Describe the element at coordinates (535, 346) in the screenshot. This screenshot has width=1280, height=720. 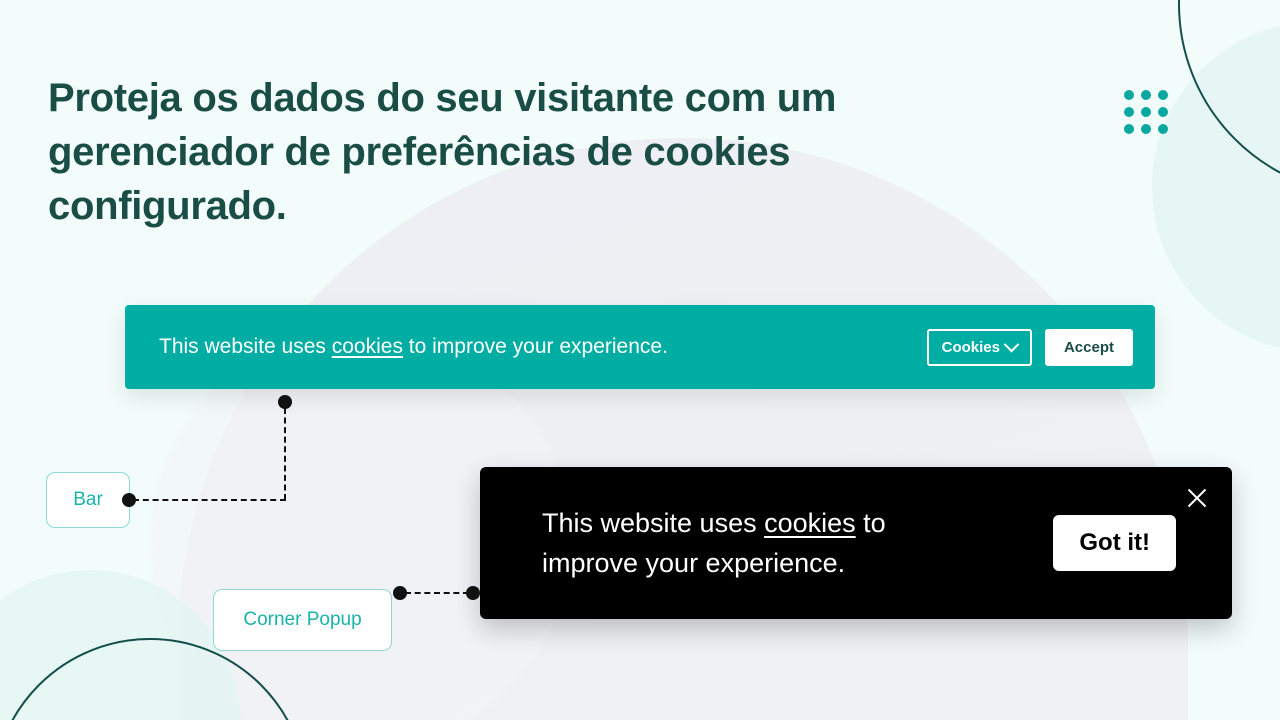
I see `cookie-bar-message-suffix: to improve your experience.` at that location.